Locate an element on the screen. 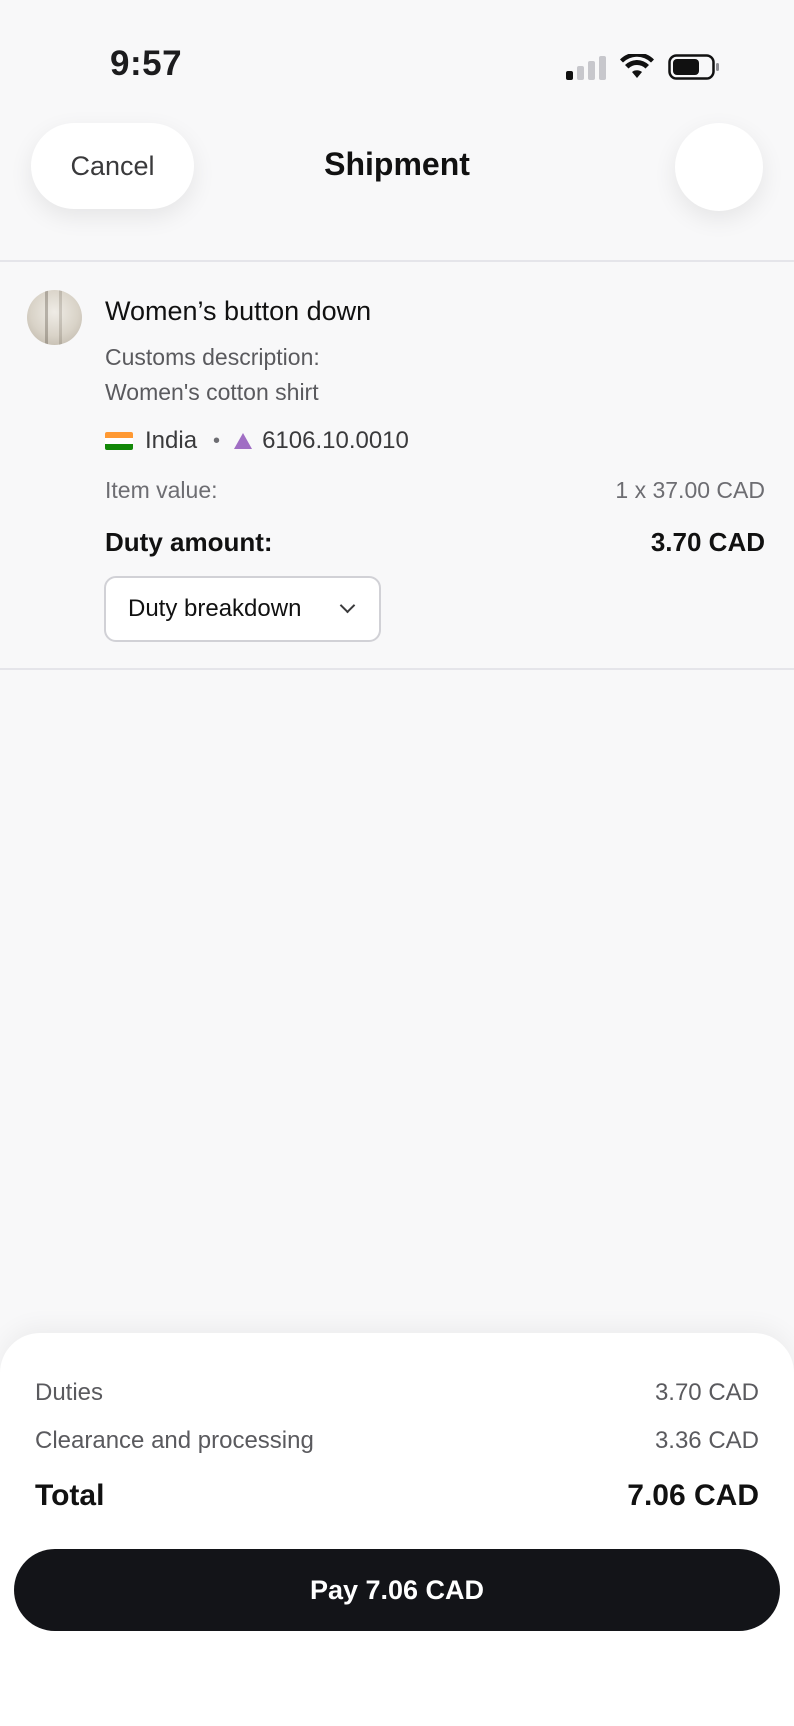 This screenshot has width=794, height=1726. duty-breakdown-label: Duty breakdown is located at coordinates (215, 608).